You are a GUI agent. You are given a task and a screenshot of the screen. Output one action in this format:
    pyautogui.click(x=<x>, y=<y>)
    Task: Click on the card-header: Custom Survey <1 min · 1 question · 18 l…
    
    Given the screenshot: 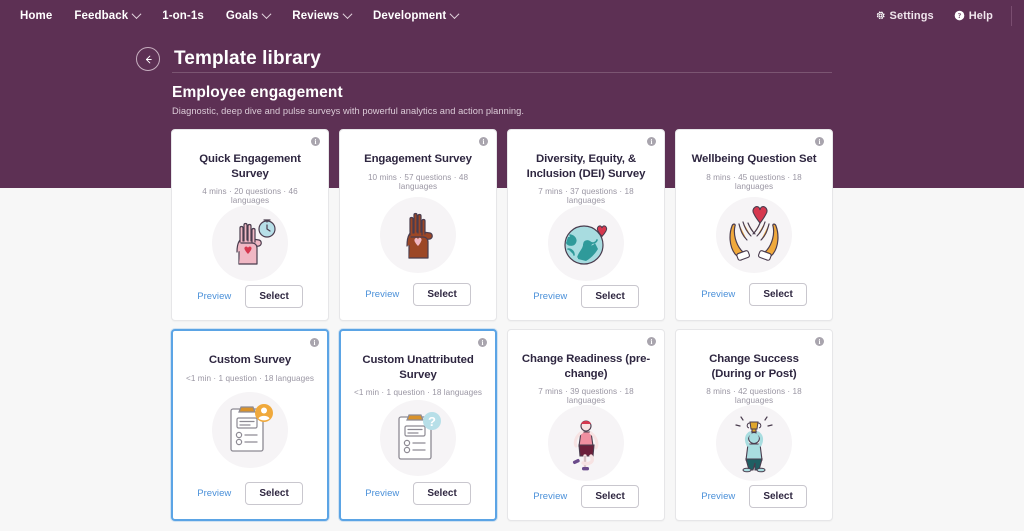 What is the action you would take?
    pyautogui.click(x=250, y=357)
    